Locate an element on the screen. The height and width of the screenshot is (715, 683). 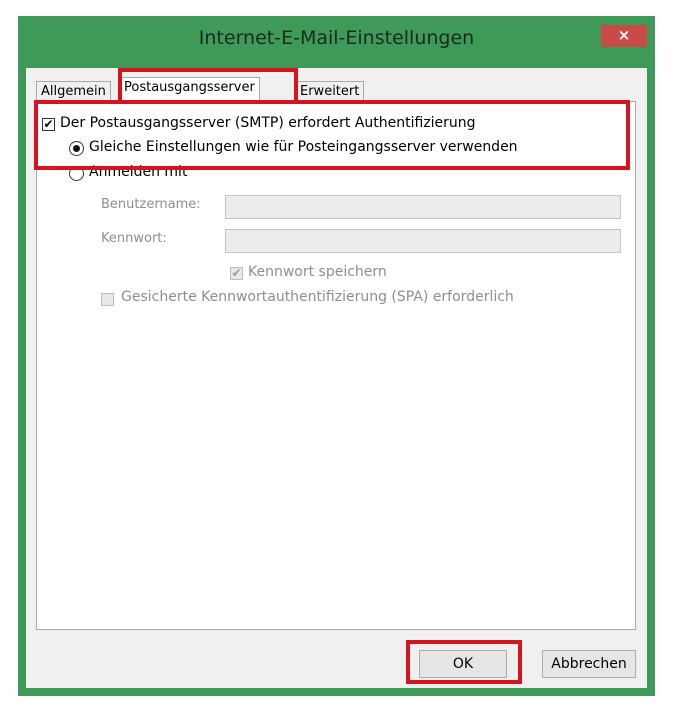
radio-selected-icon is located at coordinates (76, 148).